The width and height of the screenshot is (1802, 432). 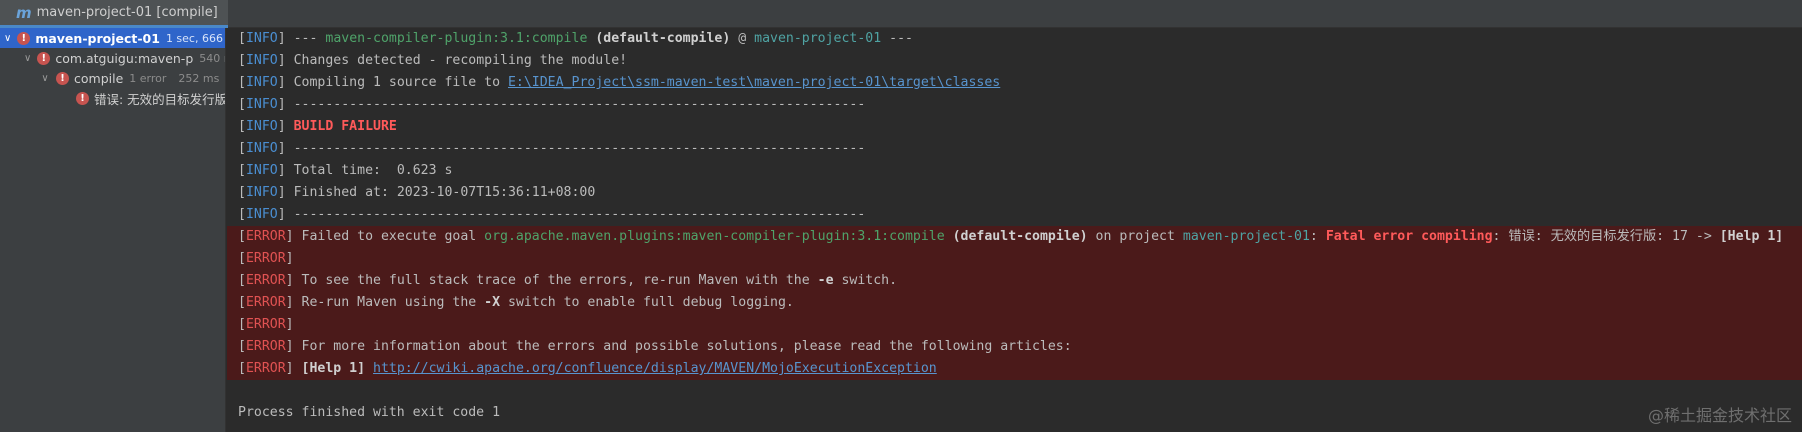 What do you see at coordinates (647, 302) in the screenshot?
I see `text: switch to enable full debug logging.` at bounding box center [647, 302].